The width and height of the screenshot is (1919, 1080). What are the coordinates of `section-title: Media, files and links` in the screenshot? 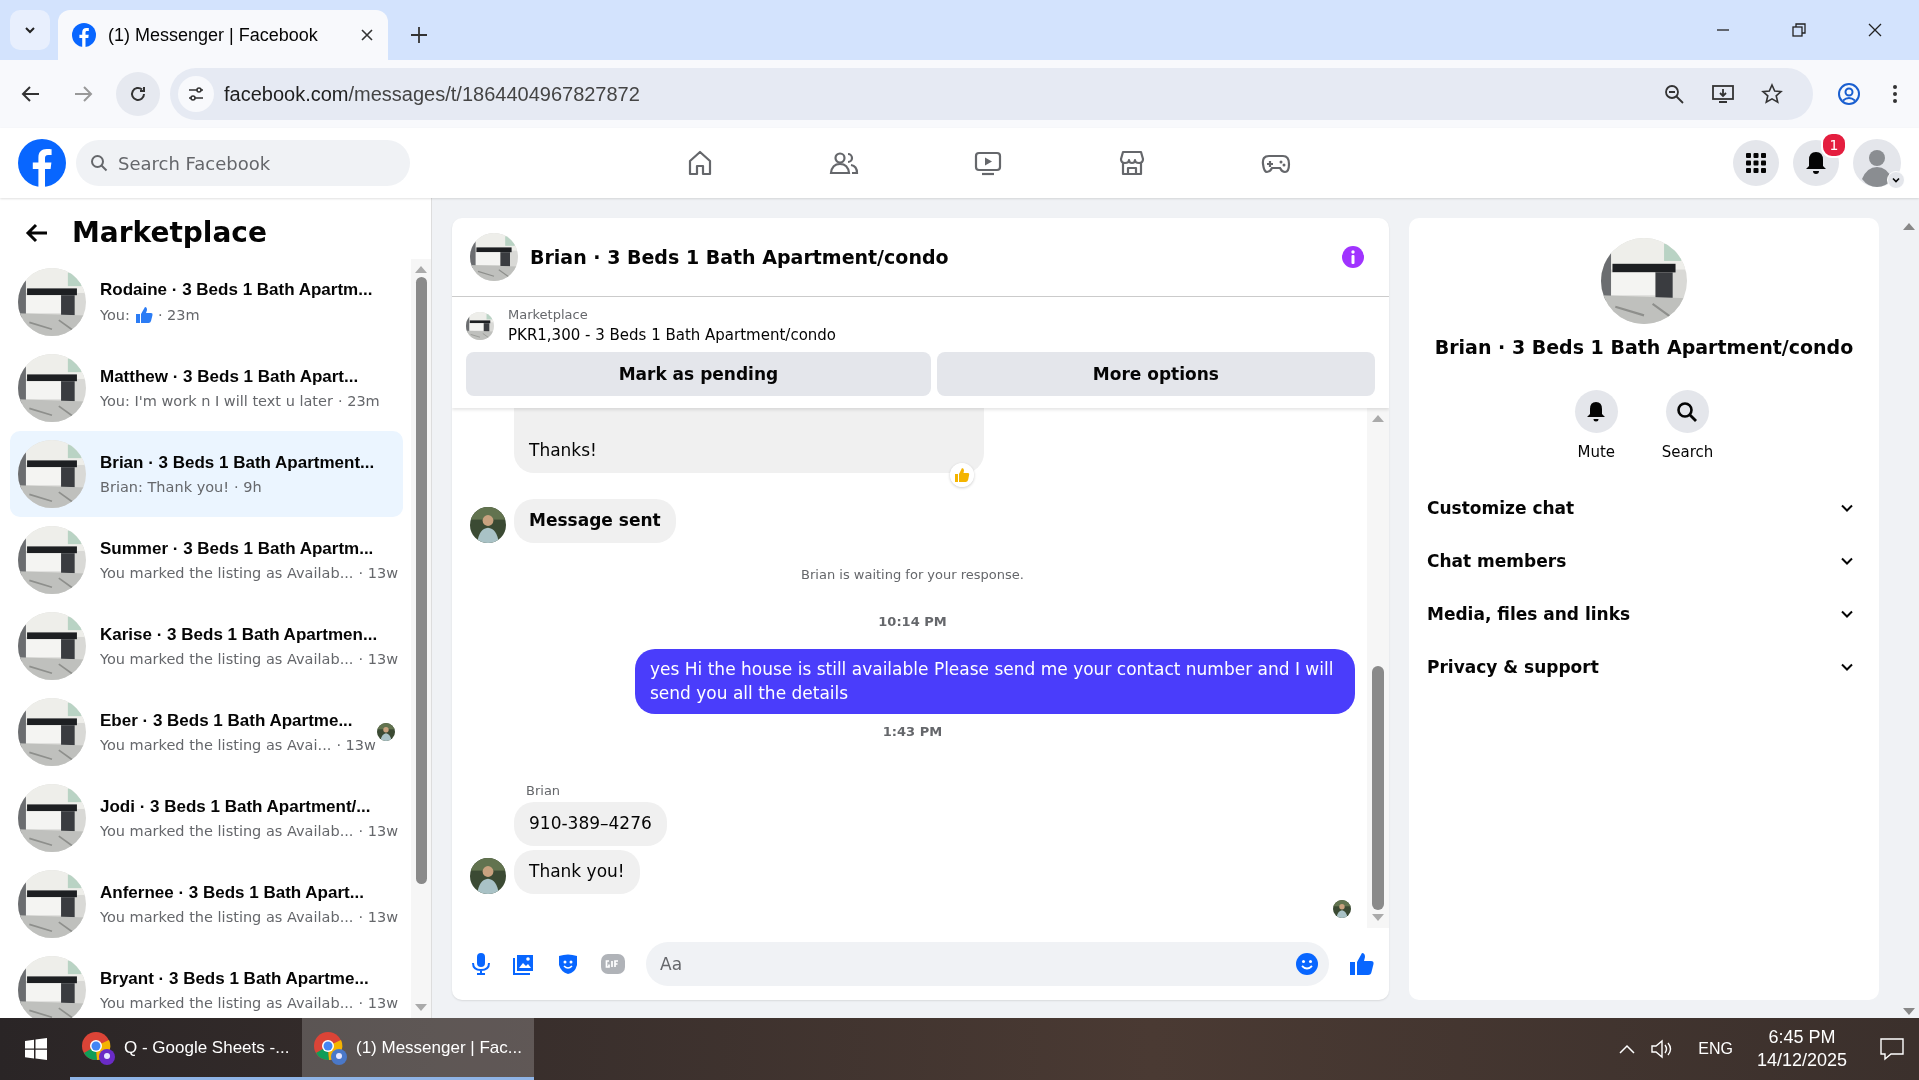 It's located at (1529, 613).